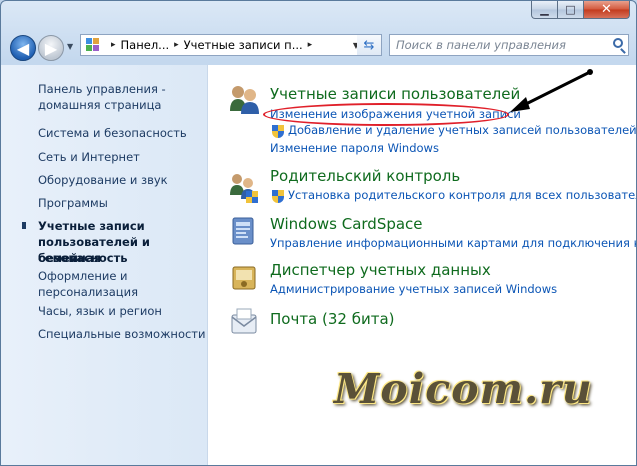  Describe the element at coordinates (121, 334) in the screenshot. I see `sidebar-item-accessibility: Специальные возможности` at that location.